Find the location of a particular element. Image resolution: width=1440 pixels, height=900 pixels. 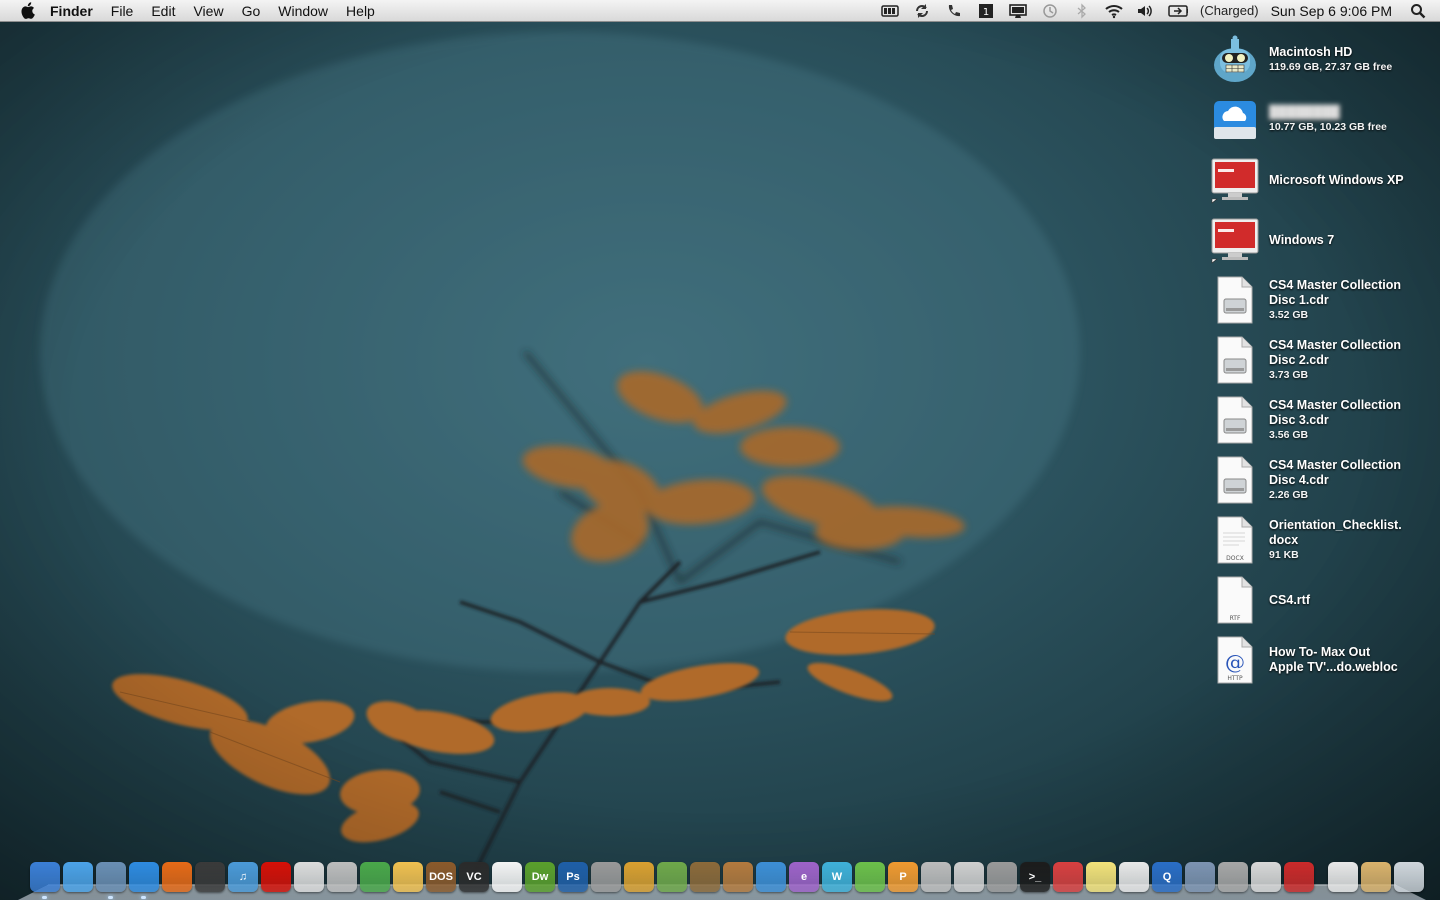

menu-help: Help is located at coordinates (360, 11).